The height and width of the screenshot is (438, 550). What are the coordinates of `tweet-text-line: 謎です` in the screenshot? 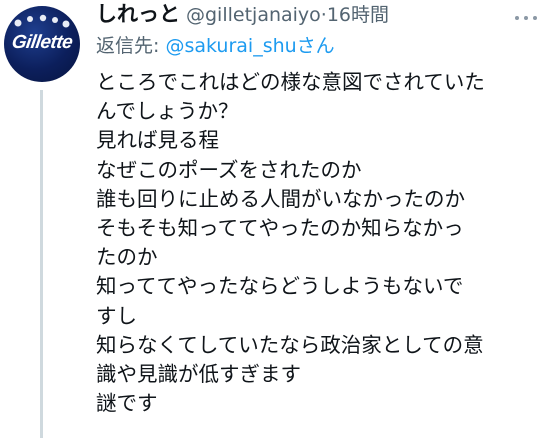 It's located at (127, 403).